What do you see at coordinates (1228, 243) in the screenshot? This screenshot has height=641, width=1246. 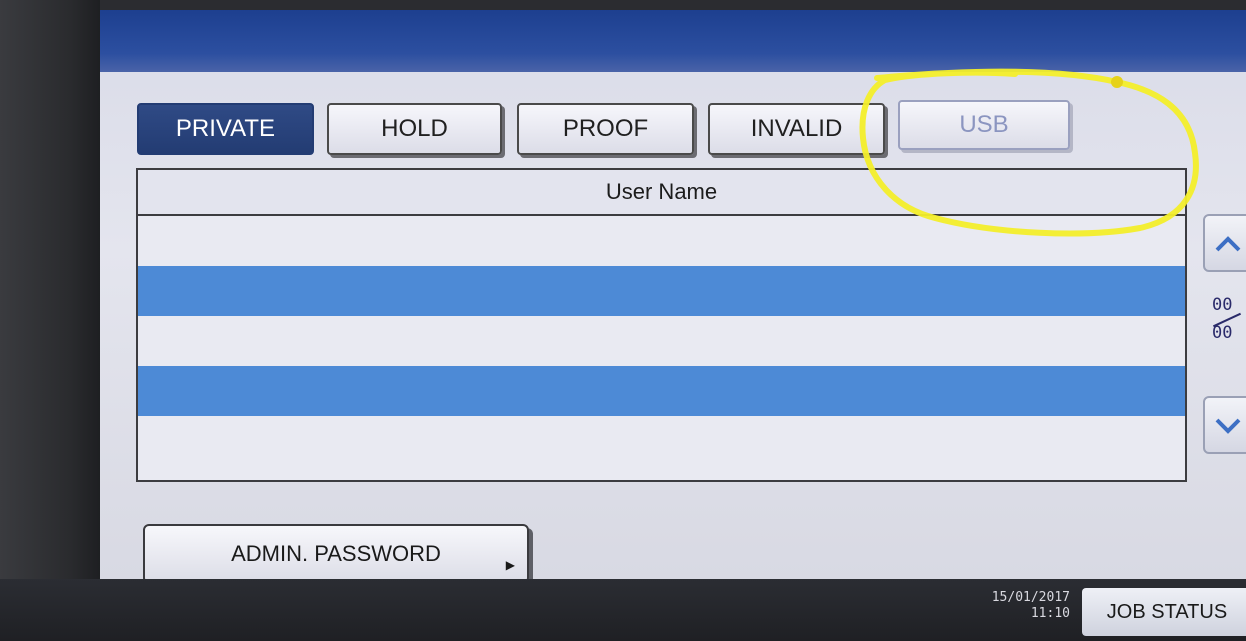 I see `chevron-up-icon` at bounding box center [1228, 243].